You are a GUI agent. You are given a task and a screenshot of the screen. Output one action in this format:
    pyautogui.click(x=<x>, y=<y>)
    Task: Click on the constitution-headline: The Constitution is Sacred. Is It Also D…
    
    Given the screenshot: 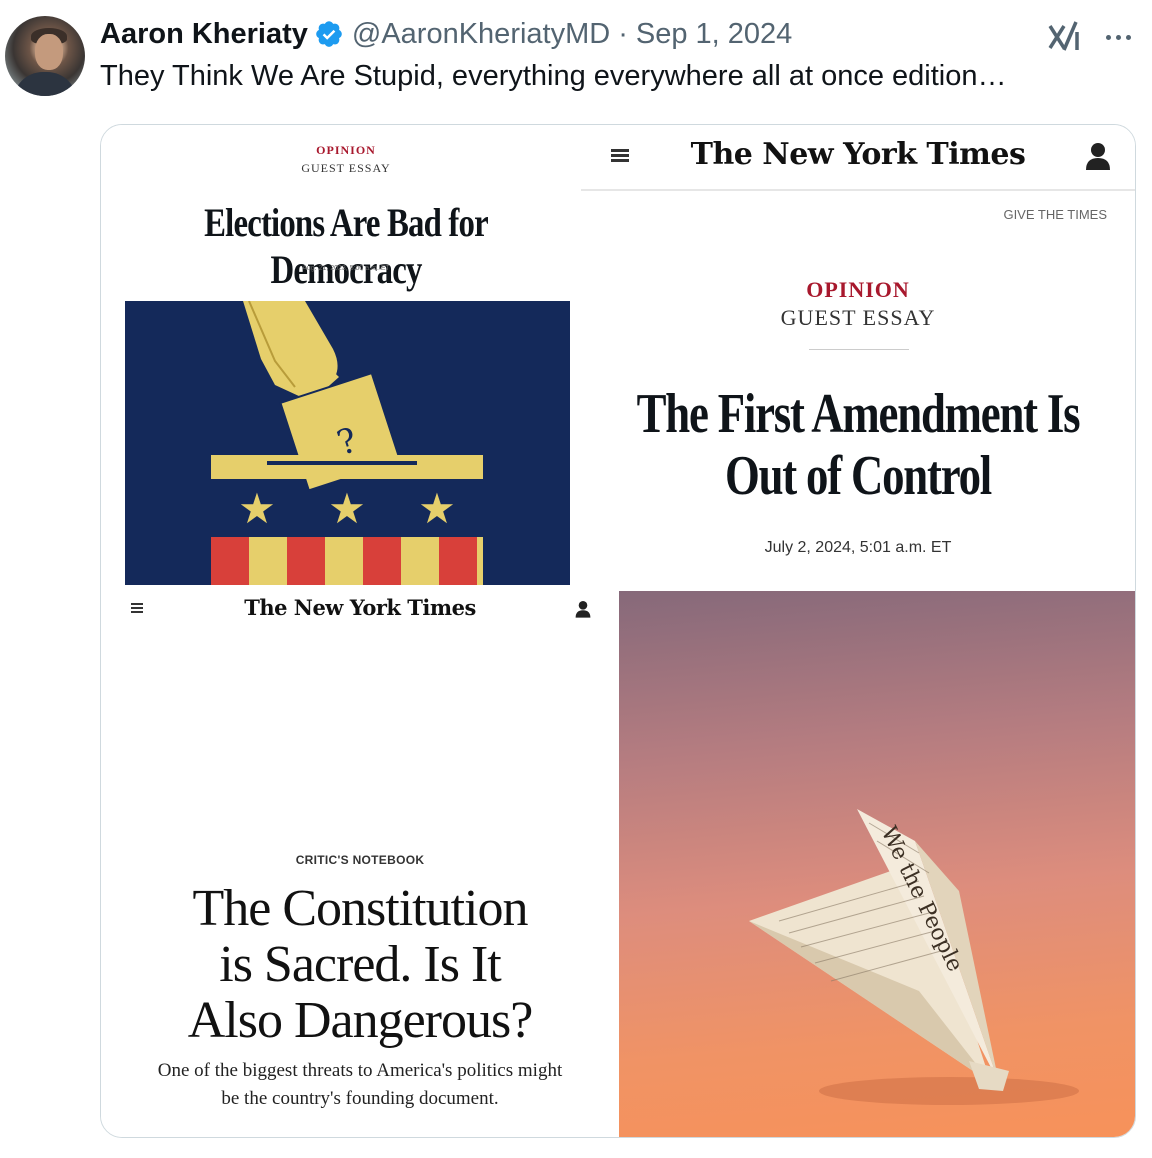 What is the action you would take?
    pyautogui.click(x=360, y=965)
    